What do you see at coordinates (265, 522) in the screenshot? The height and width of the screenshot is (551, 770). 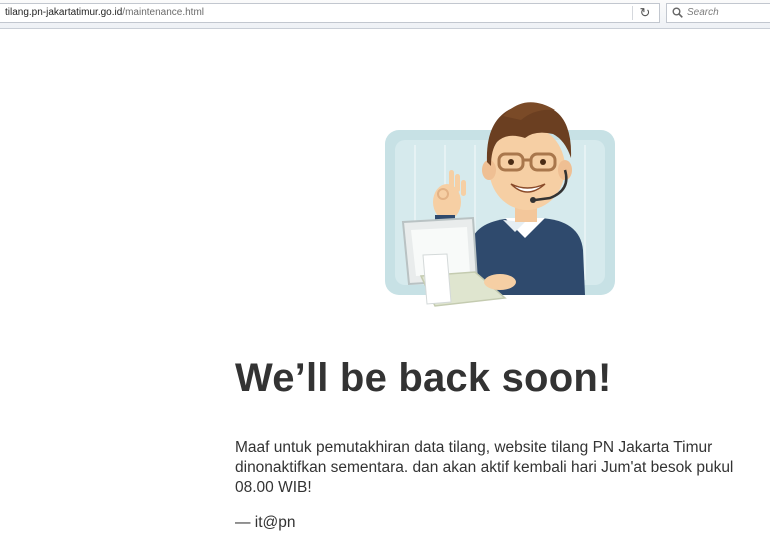 I see `signature: — it@pn` at bounding box center [265, 522].